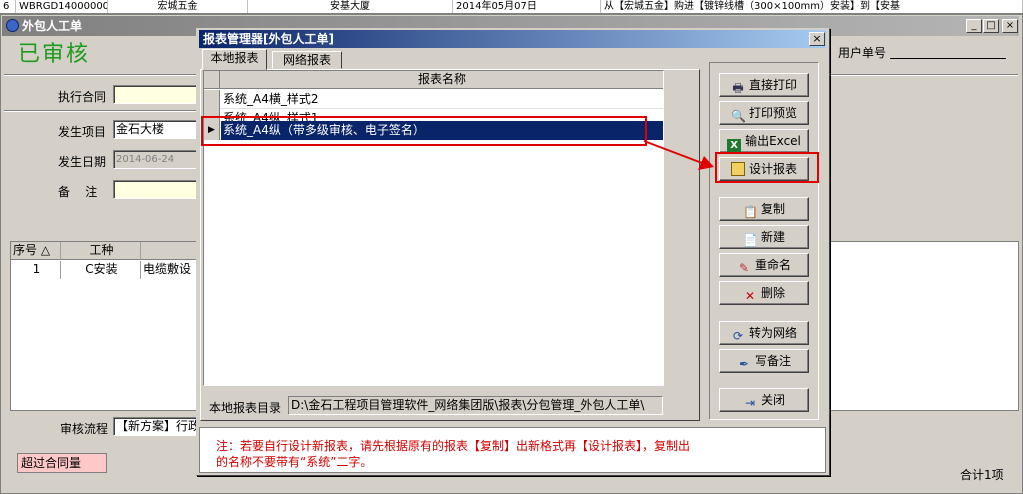  Describe the element at coordinates (678, 155) in the screenshot. I see `annotation-arrow-icon` at that location.